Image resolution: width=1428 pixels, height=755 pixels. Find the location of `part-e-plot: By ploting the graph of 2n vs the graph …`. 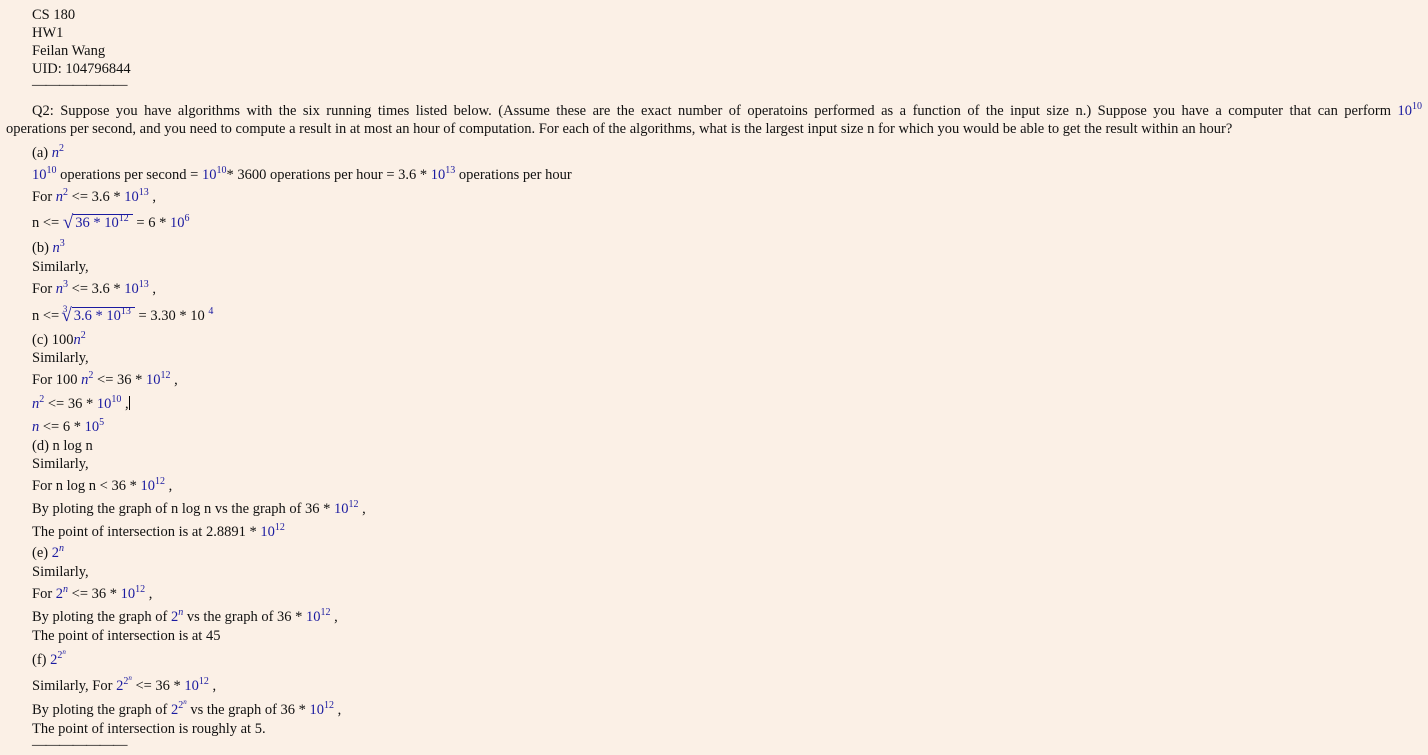

part-e-plot: By ploting the graph of 2n vs the graph … is located at coordinates (185, 616).